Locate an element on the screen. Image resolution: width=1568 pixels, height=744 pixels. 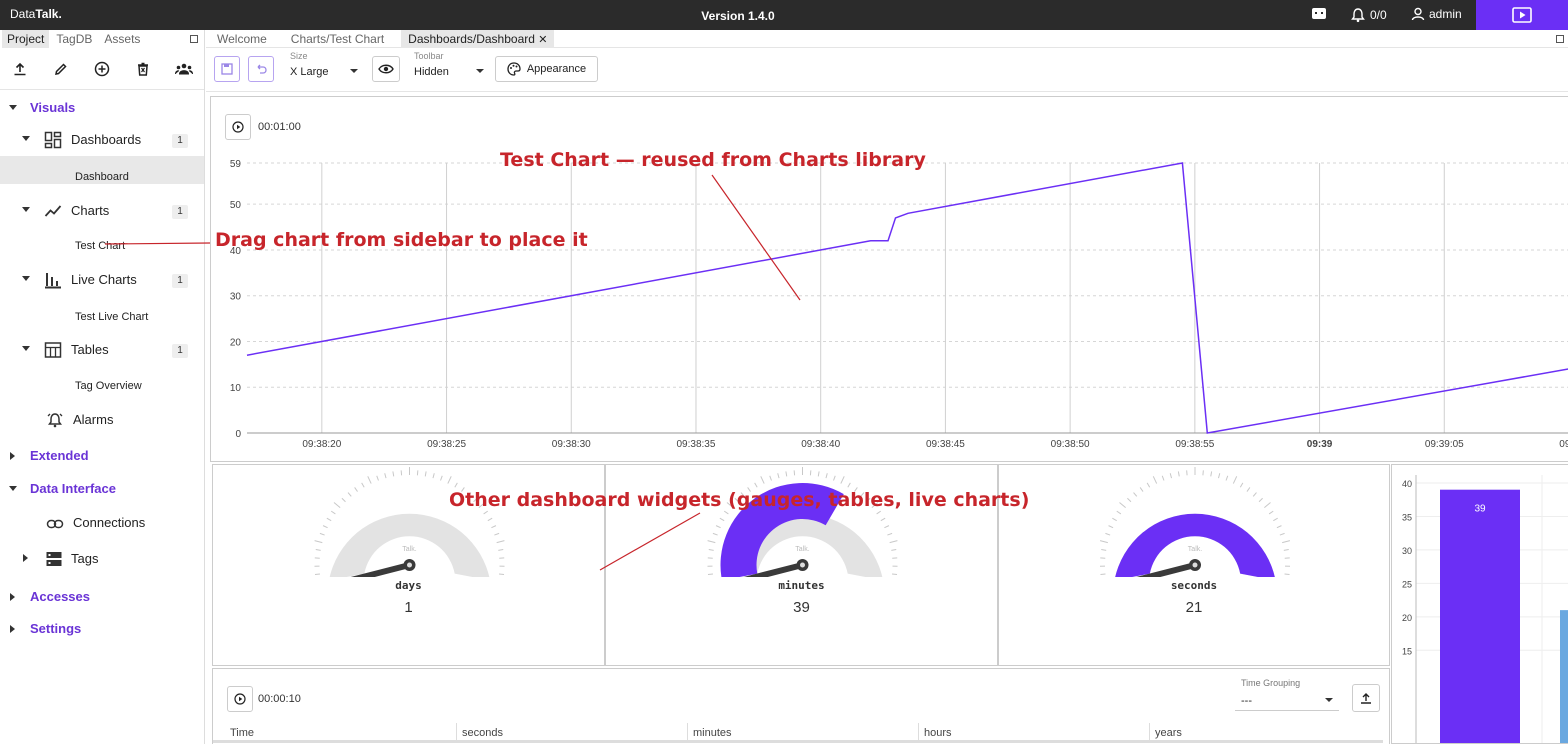
tab-tagdb: TagDB is located at coordinates (74, 39).